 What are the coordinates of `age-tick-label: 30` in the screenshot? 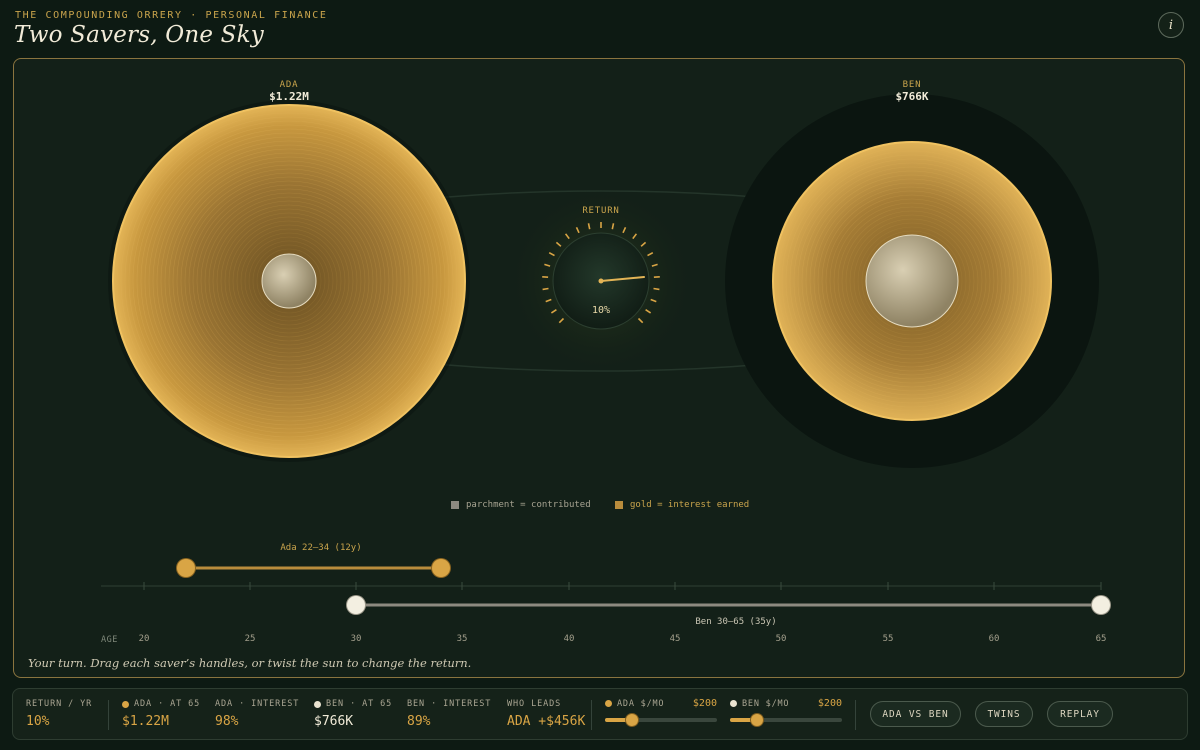 It's located at (356, 639).